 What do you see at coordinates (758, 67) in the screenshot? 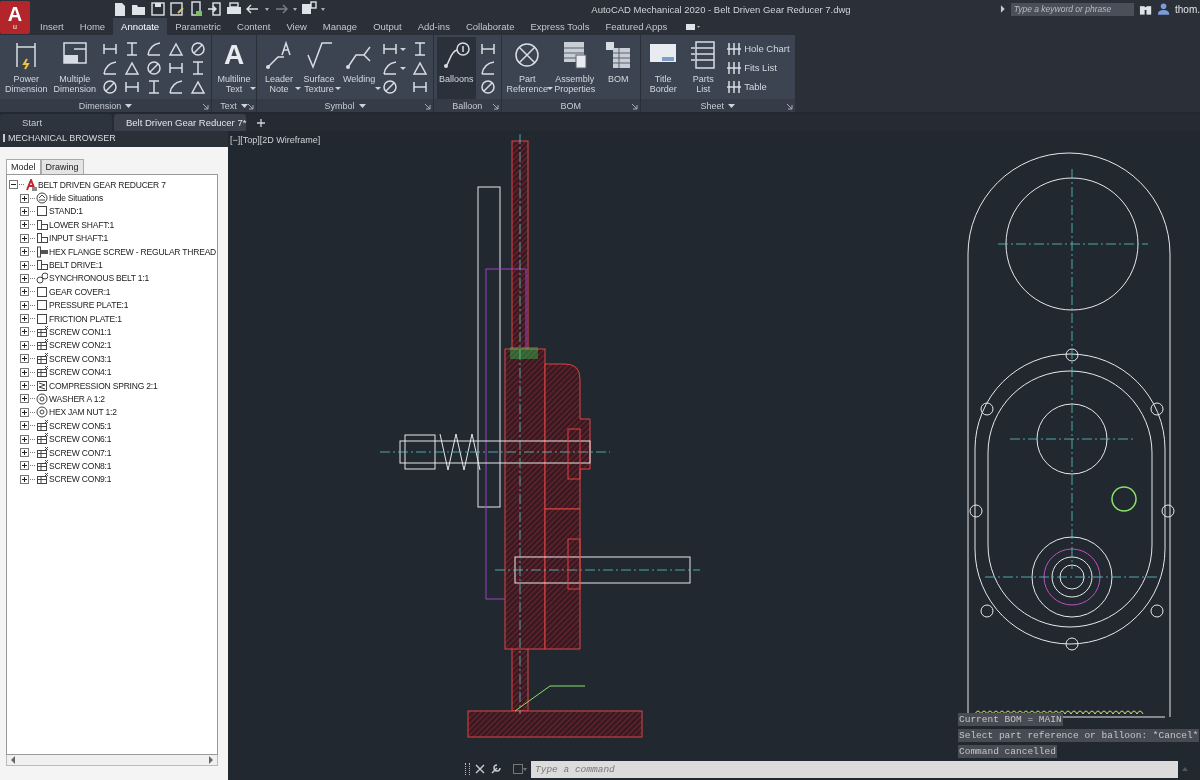
I see `tool-button: Fits List` at bounding box center [758, 67].